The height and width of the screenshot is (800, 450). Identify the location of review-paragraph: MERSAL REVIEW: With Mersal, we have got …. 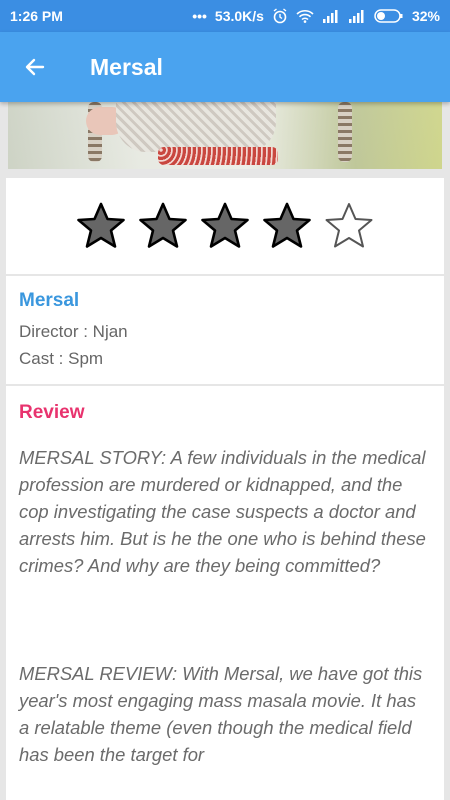
(221, 714).